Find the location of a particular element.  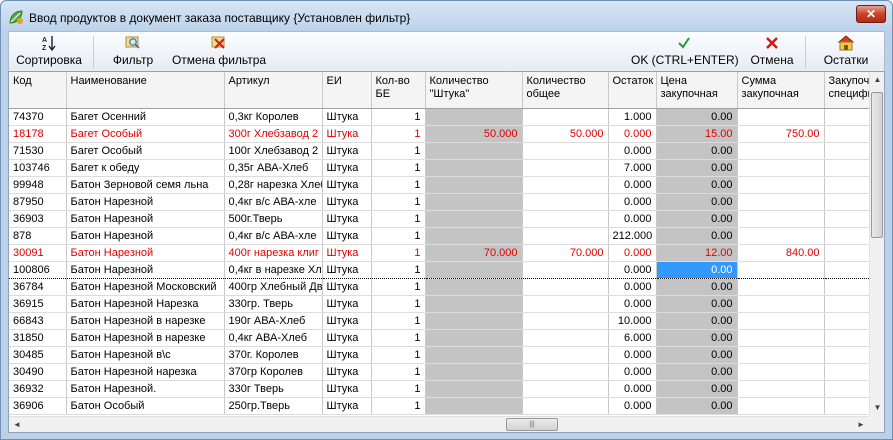

col-header-article: Артикул is located at coordinates (273, 90).